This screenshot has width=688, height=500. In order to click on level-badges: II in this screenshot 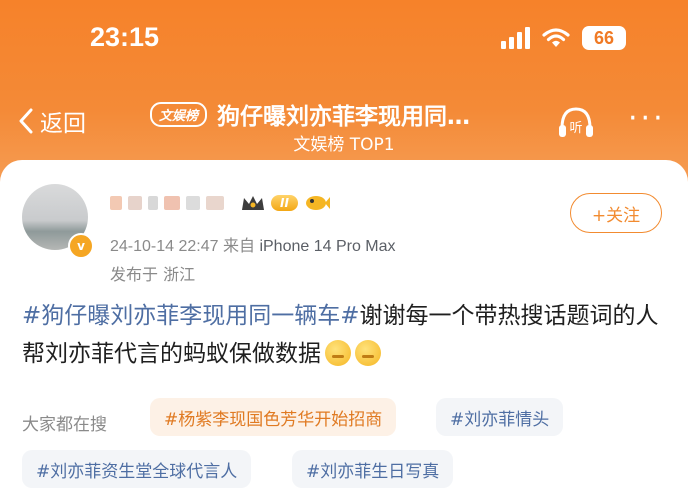, I will do `click(285, 203)`.